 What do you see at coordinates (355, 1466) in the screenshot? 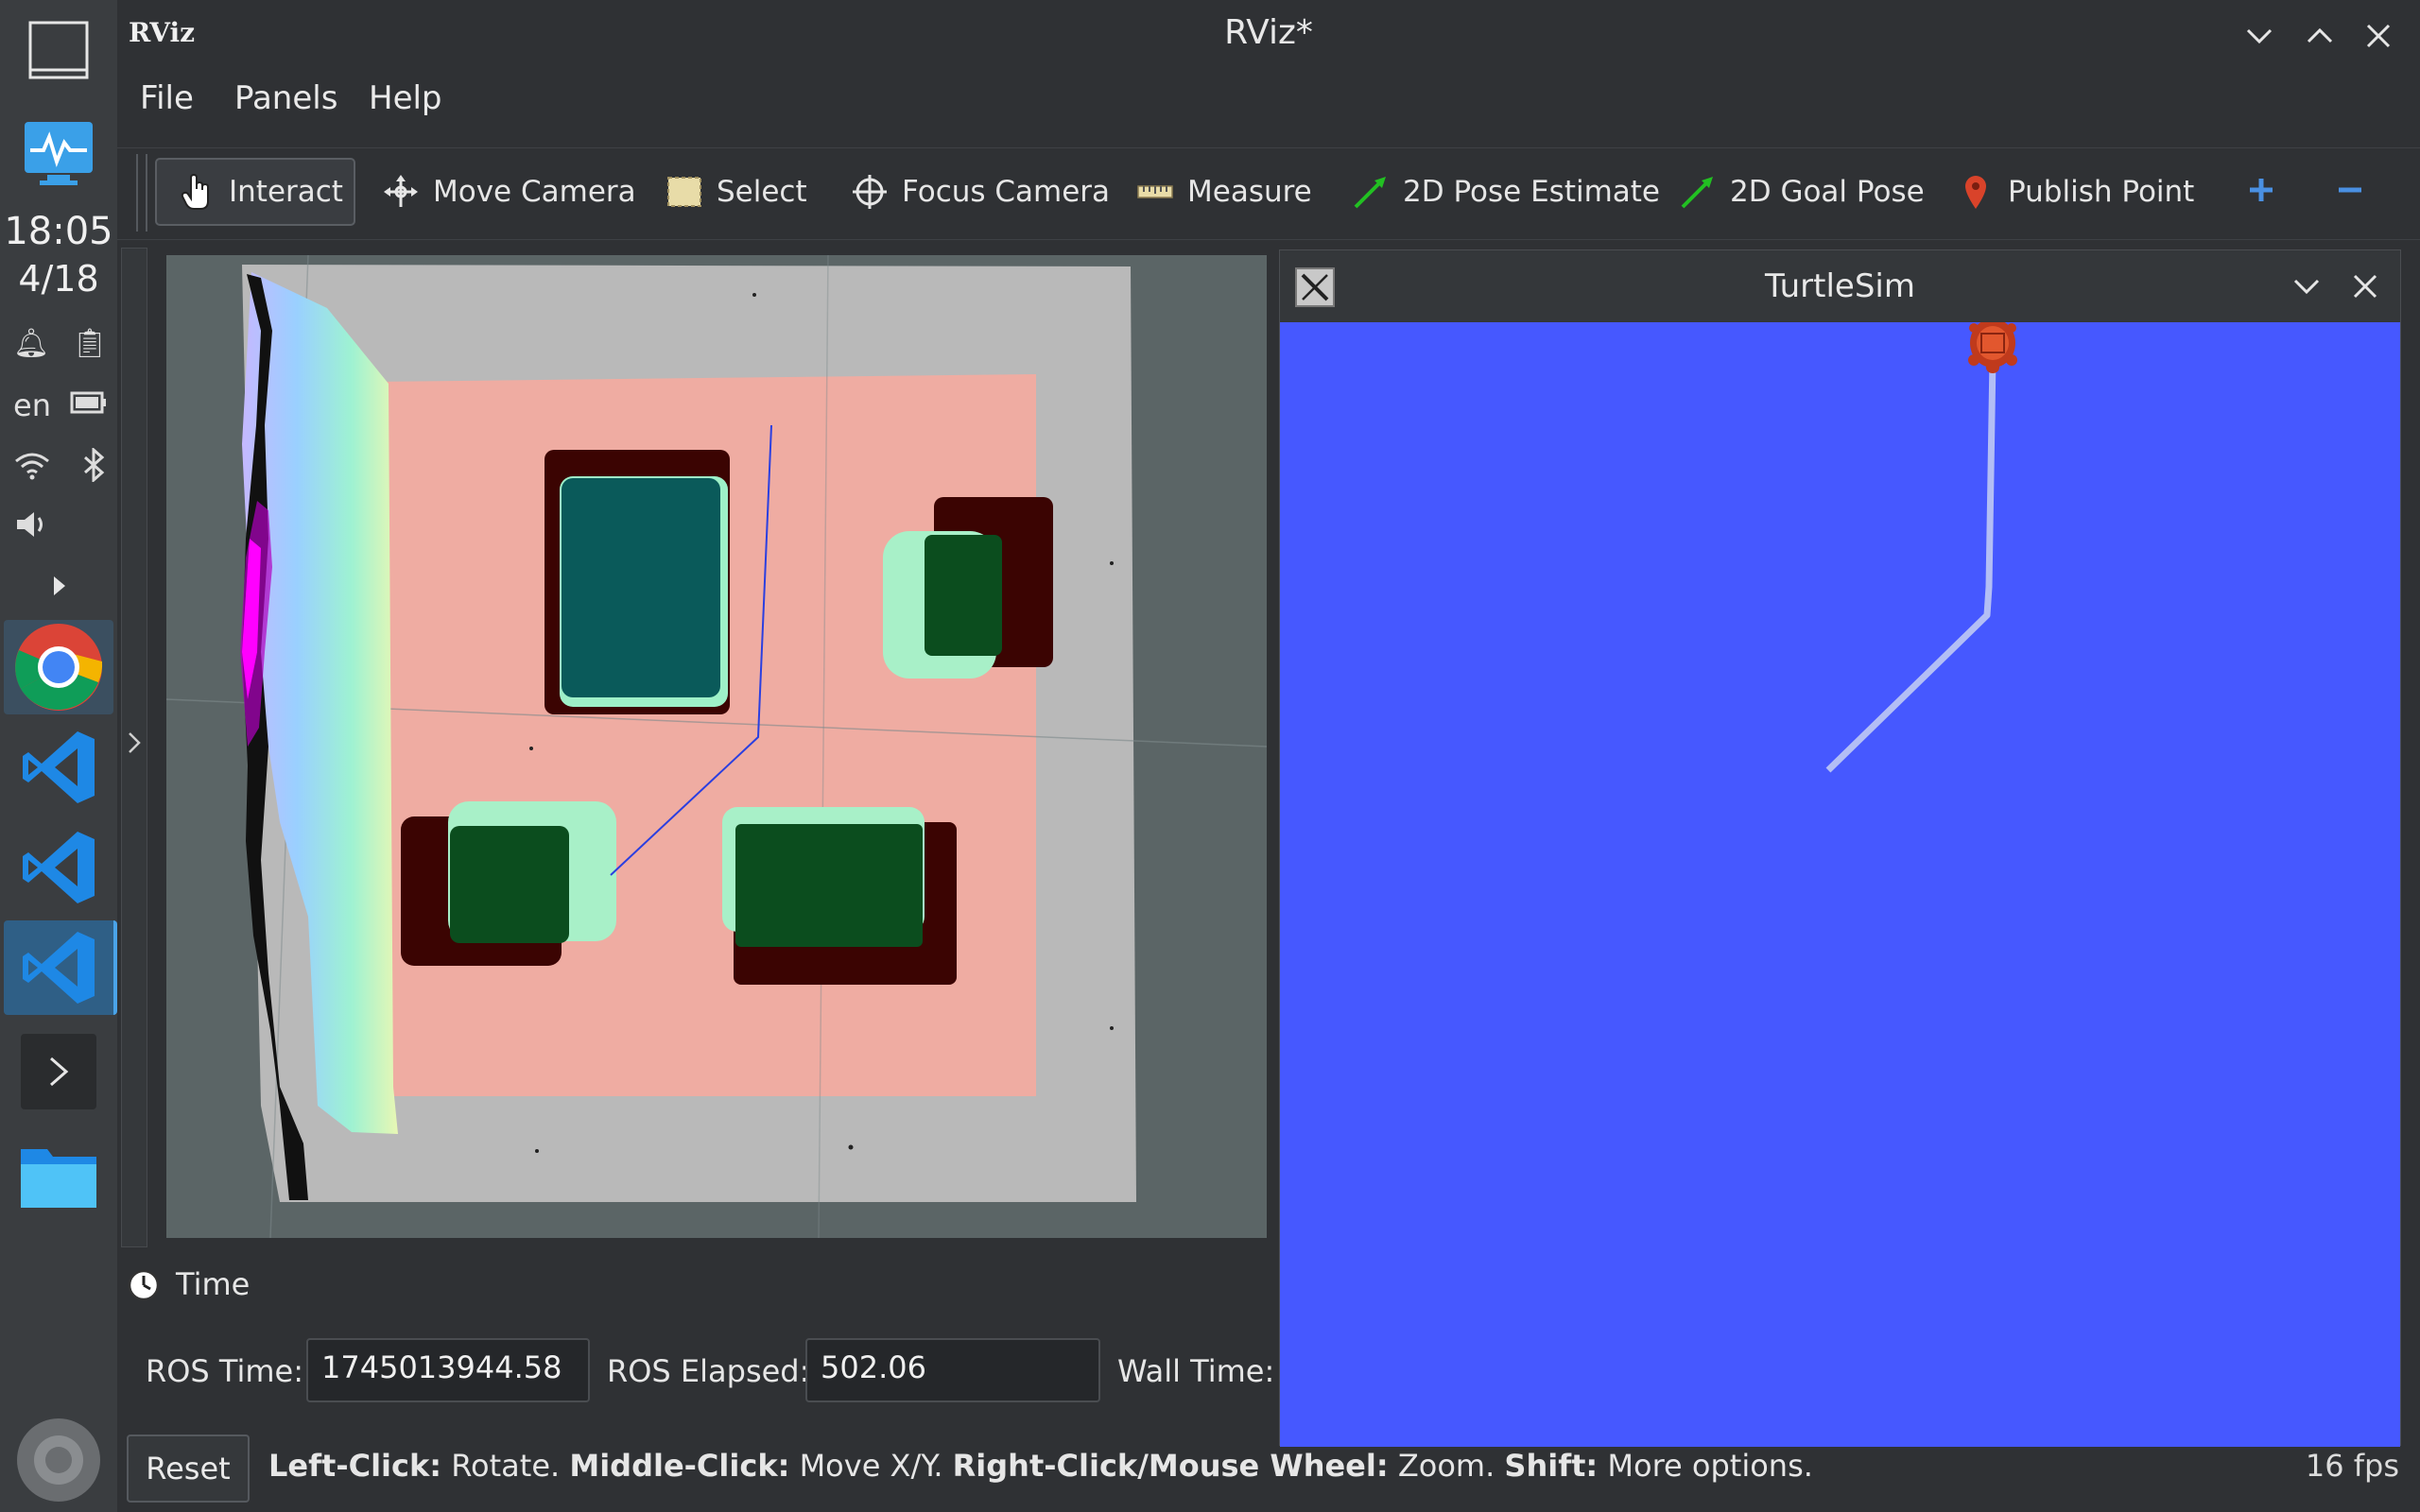
I see `hint-left-click-key: Left-Click:` at bounding box center [355, 1466].